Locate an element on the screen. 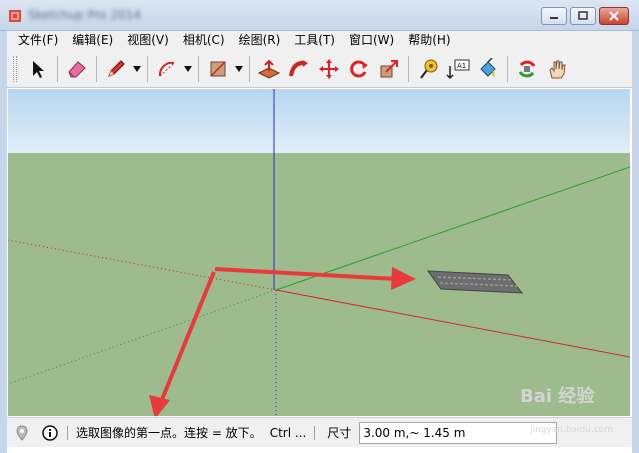 This screenshot has height=453, width=639. orbit-icon is located at coordinates (527, 68).